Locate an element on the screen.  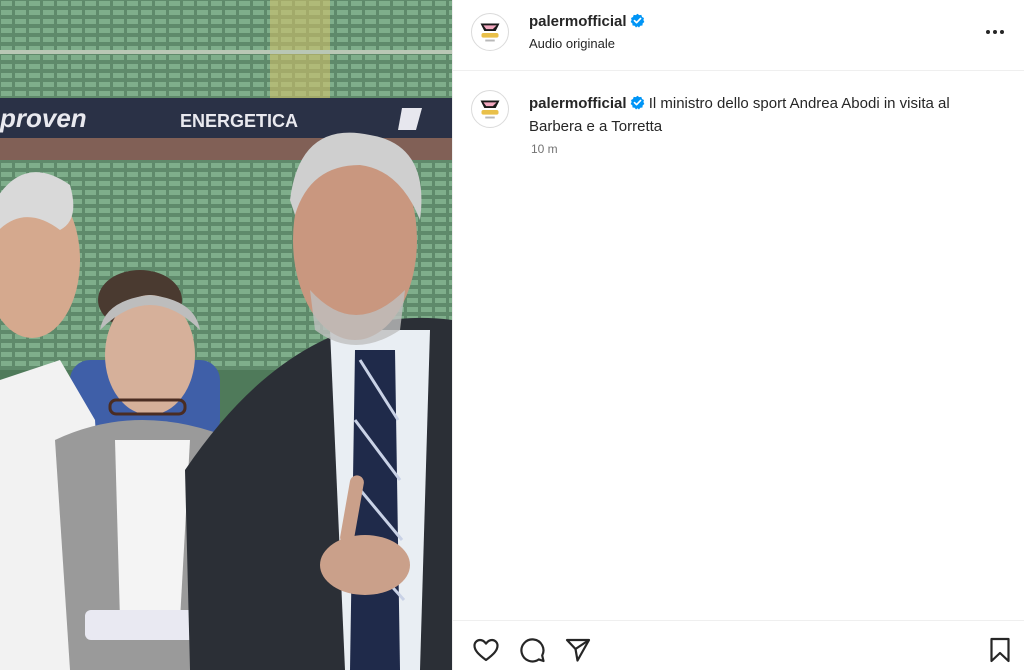
heart-icon is located at coordinates (486, 650).